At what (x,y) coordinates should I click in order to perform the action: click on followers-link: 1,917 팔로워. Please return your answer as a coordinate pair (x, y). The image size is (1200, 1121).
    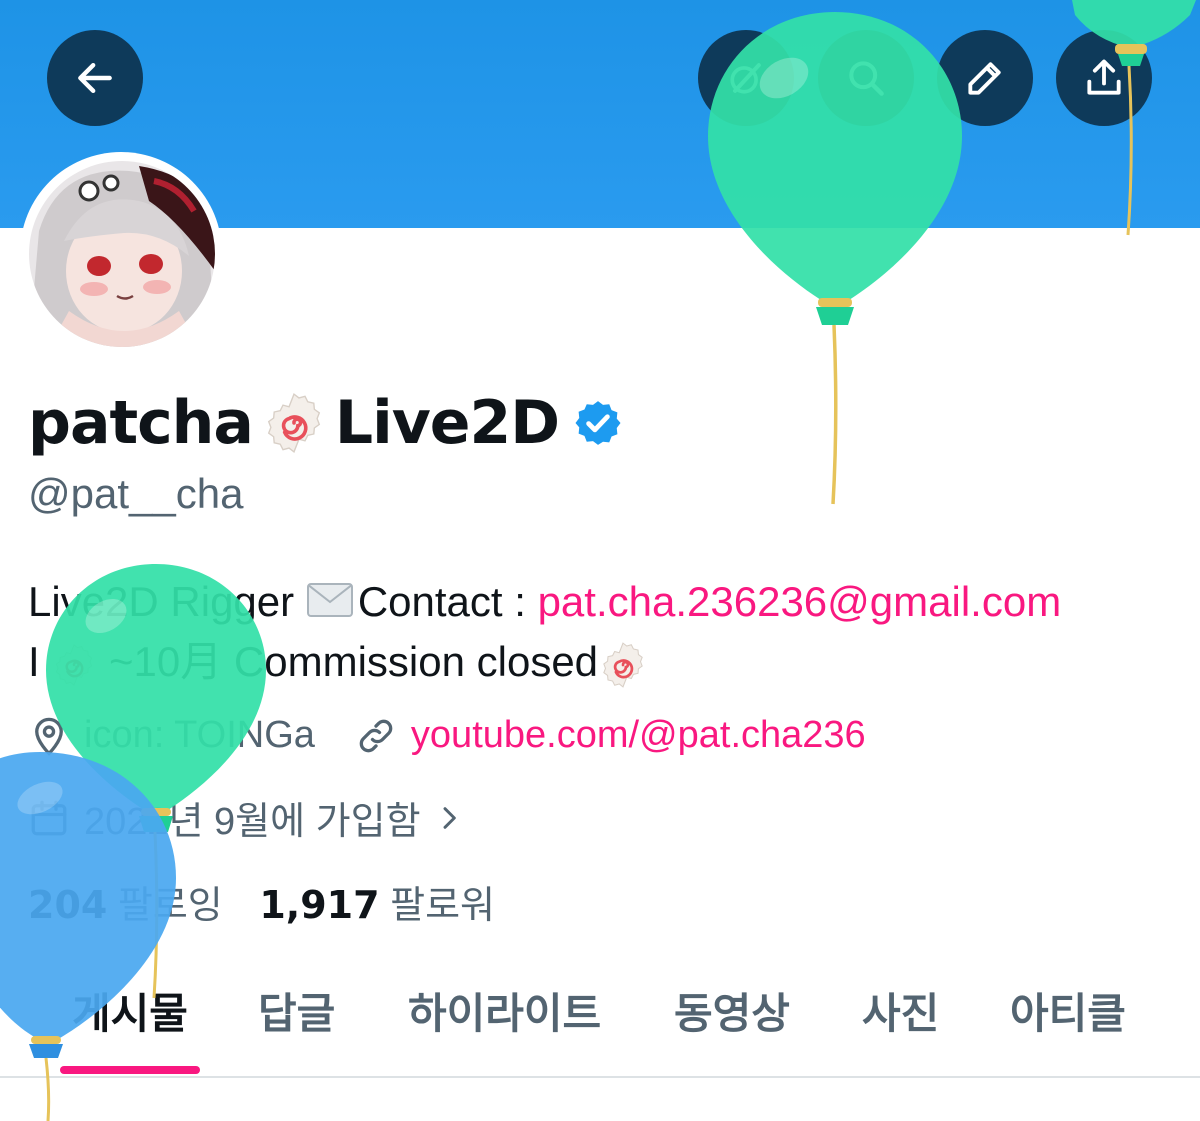
    Looking at the image, I should click on (377, 905).